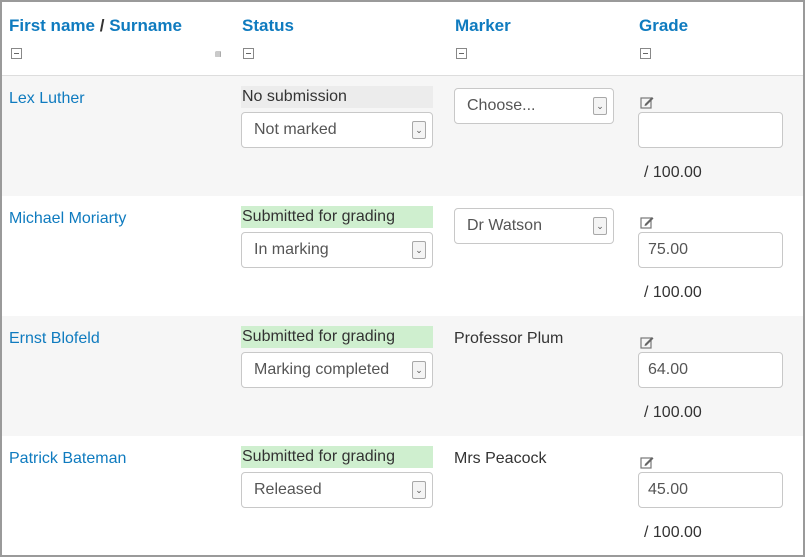 Image resolution: width=805 pixels, height=557 pixels. I want to click on marking-workflow-select: Not marked ⌄, so click(337, 130).